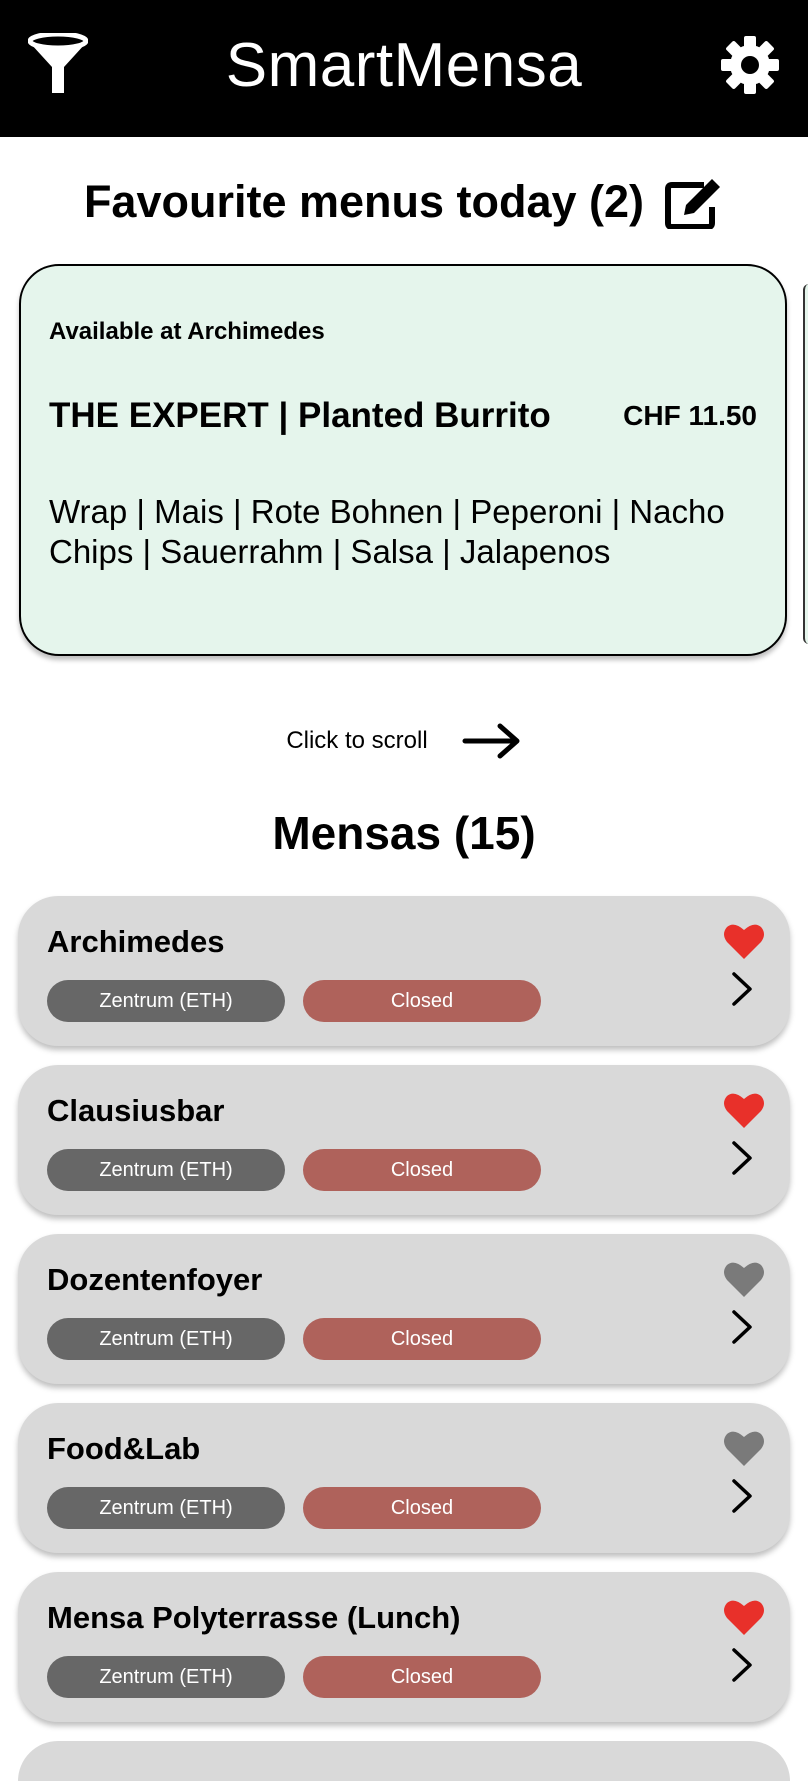 This screenshot has height=1781, width=808. I want to click on mensa-name: Food&Lab, so click(124, 1448).